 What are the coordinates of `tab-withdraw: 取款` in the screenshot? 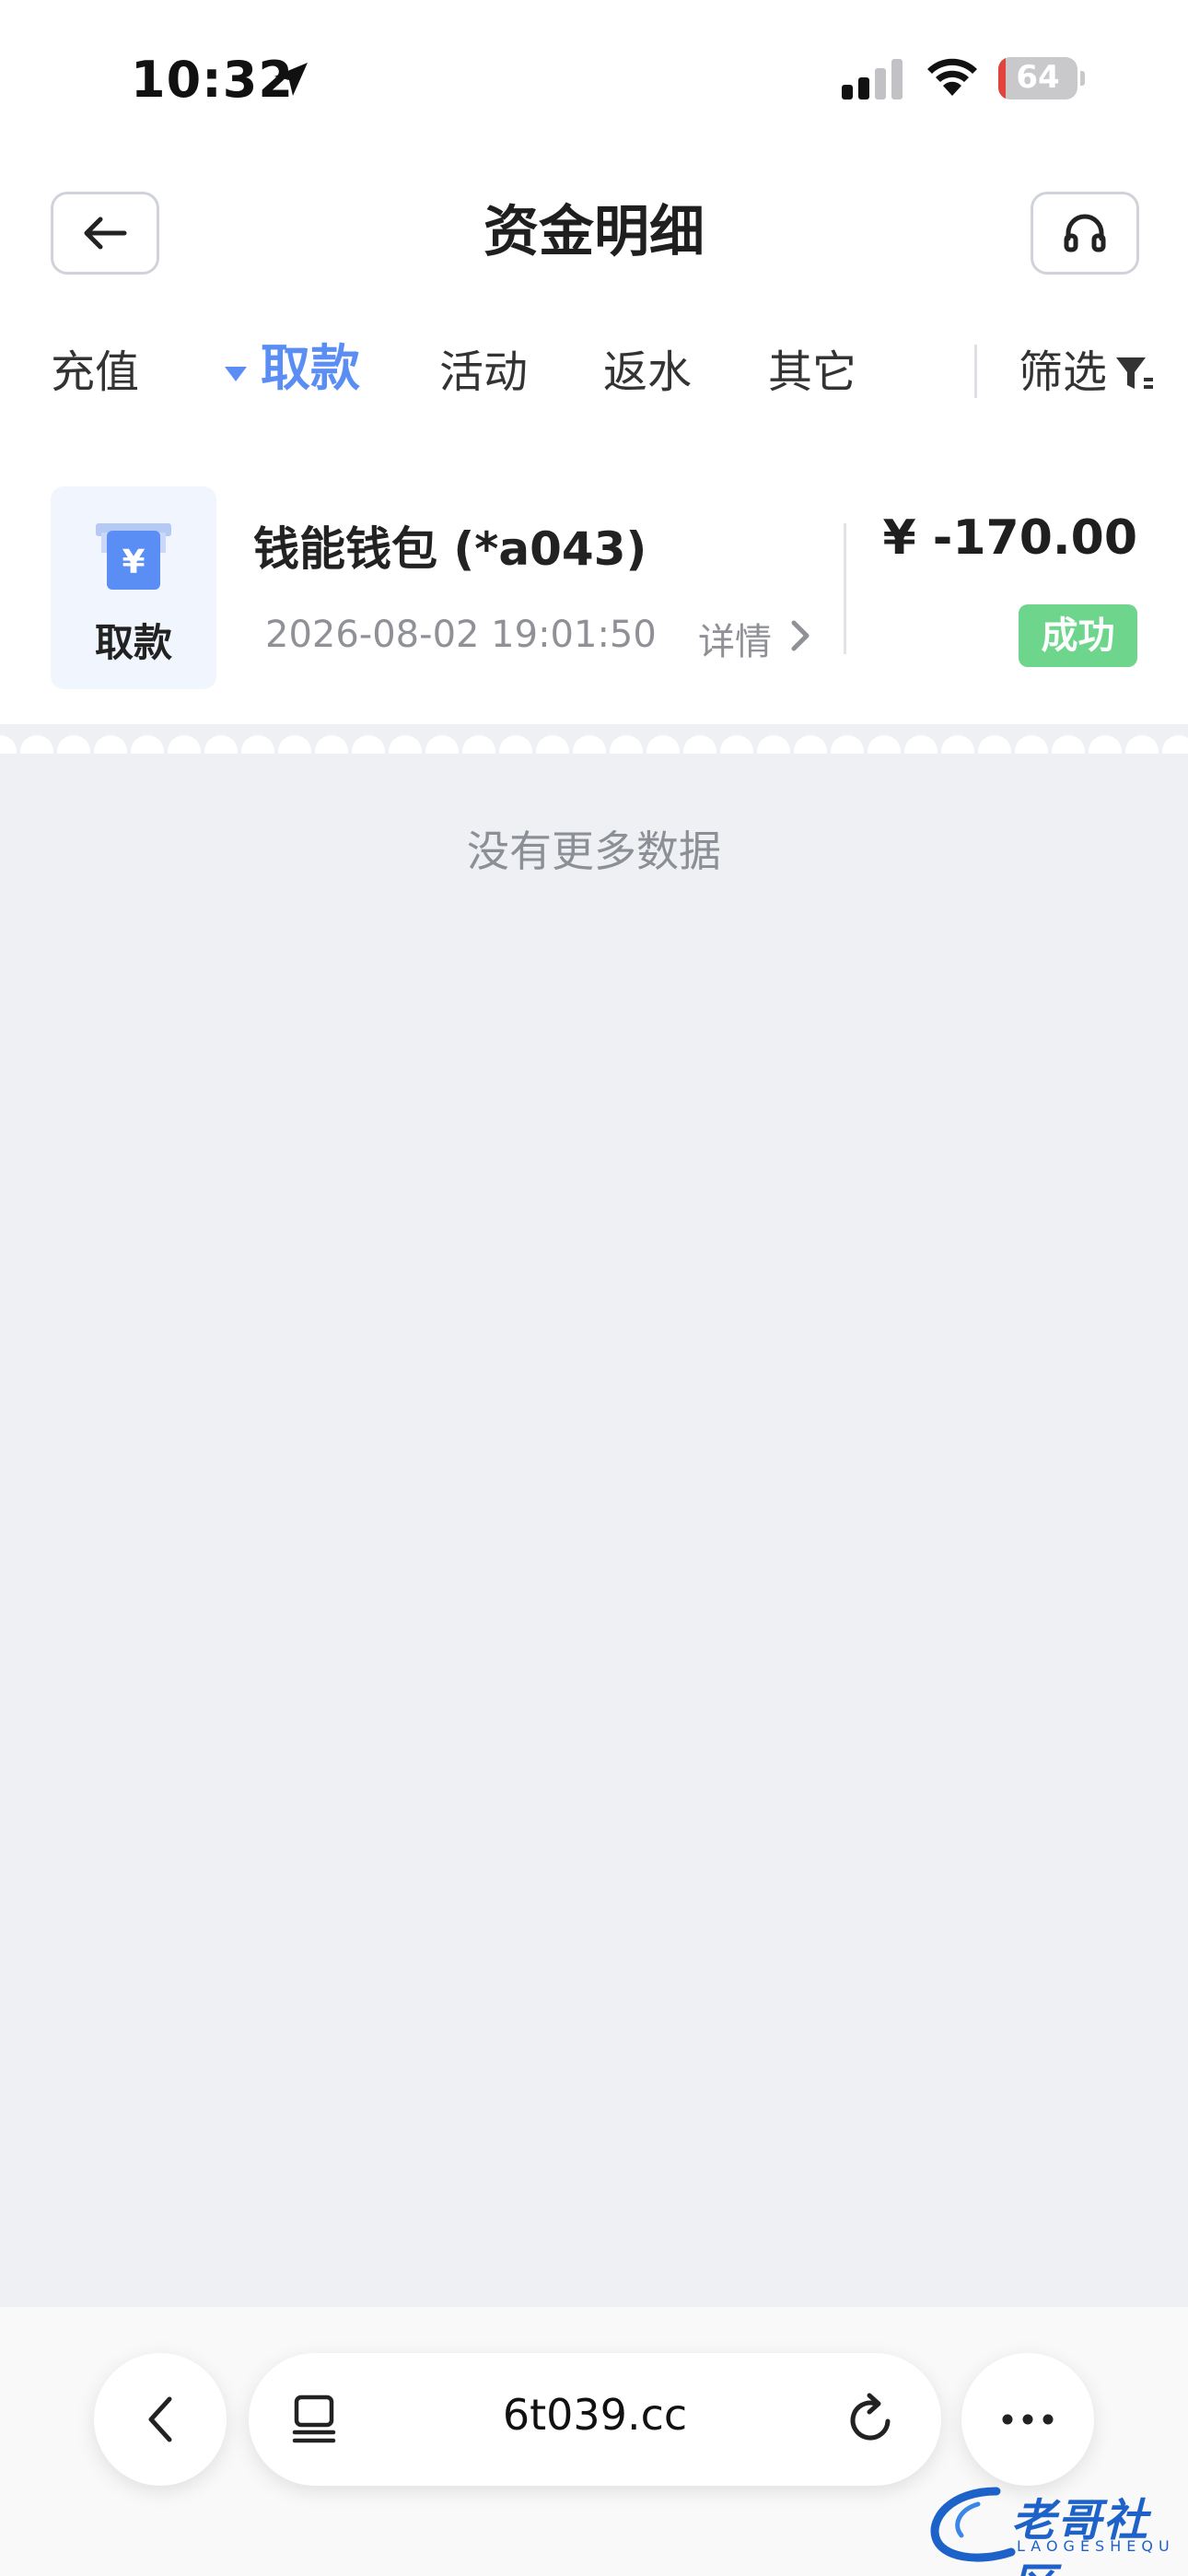 It's located at (311, 368).